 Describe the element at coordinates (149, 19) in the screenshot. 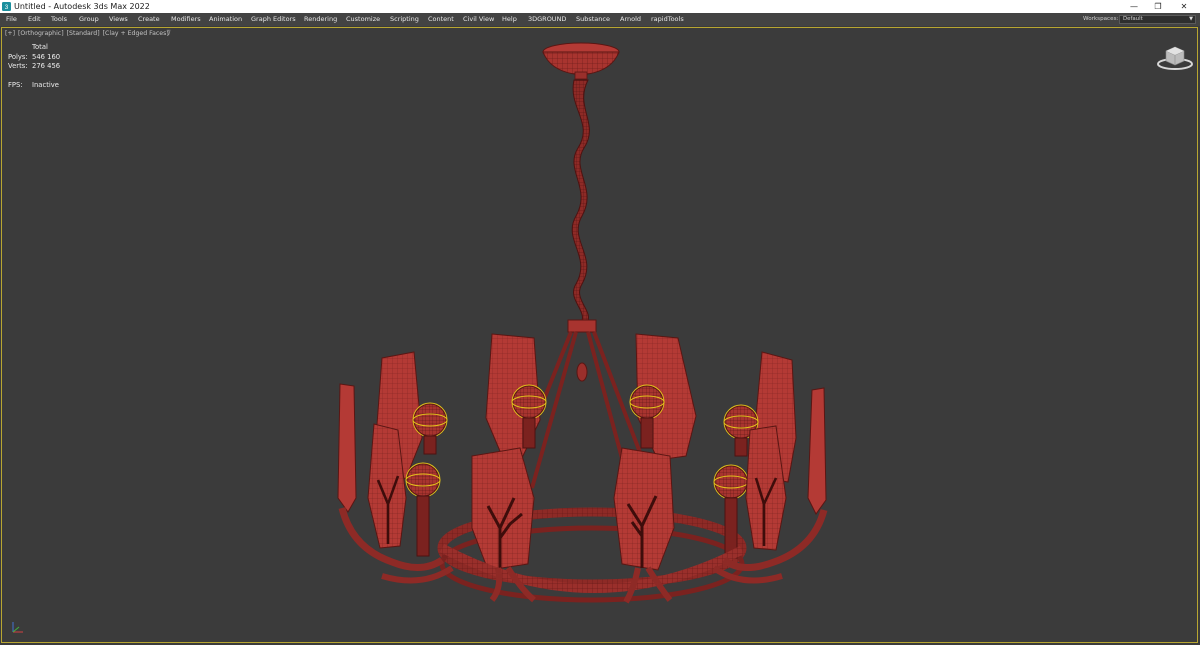

I see `menu-create: Create` at that location.